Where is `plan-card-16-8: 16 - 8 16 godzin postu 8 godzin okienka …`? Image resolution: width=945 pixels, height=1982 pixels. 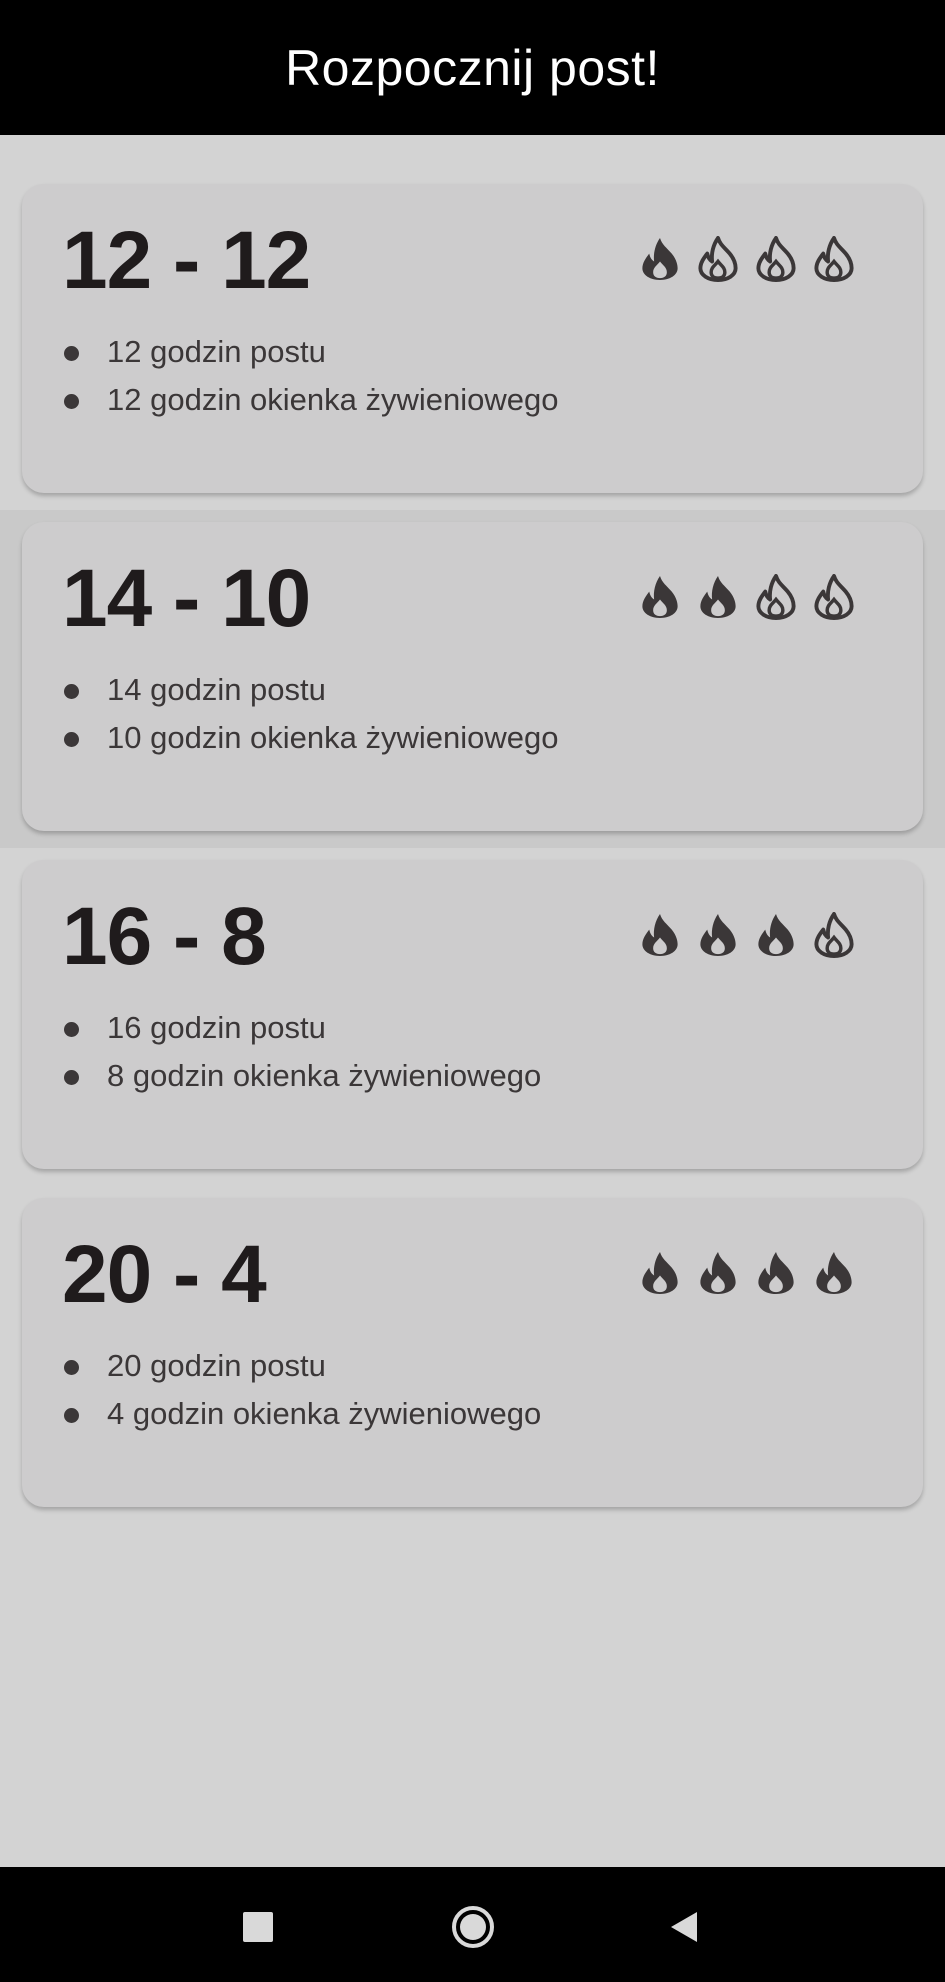
plan-card-16-8: 16 - 8 16 godzin postu 8 godzin okienka … is located at coordinates (472, 1014).